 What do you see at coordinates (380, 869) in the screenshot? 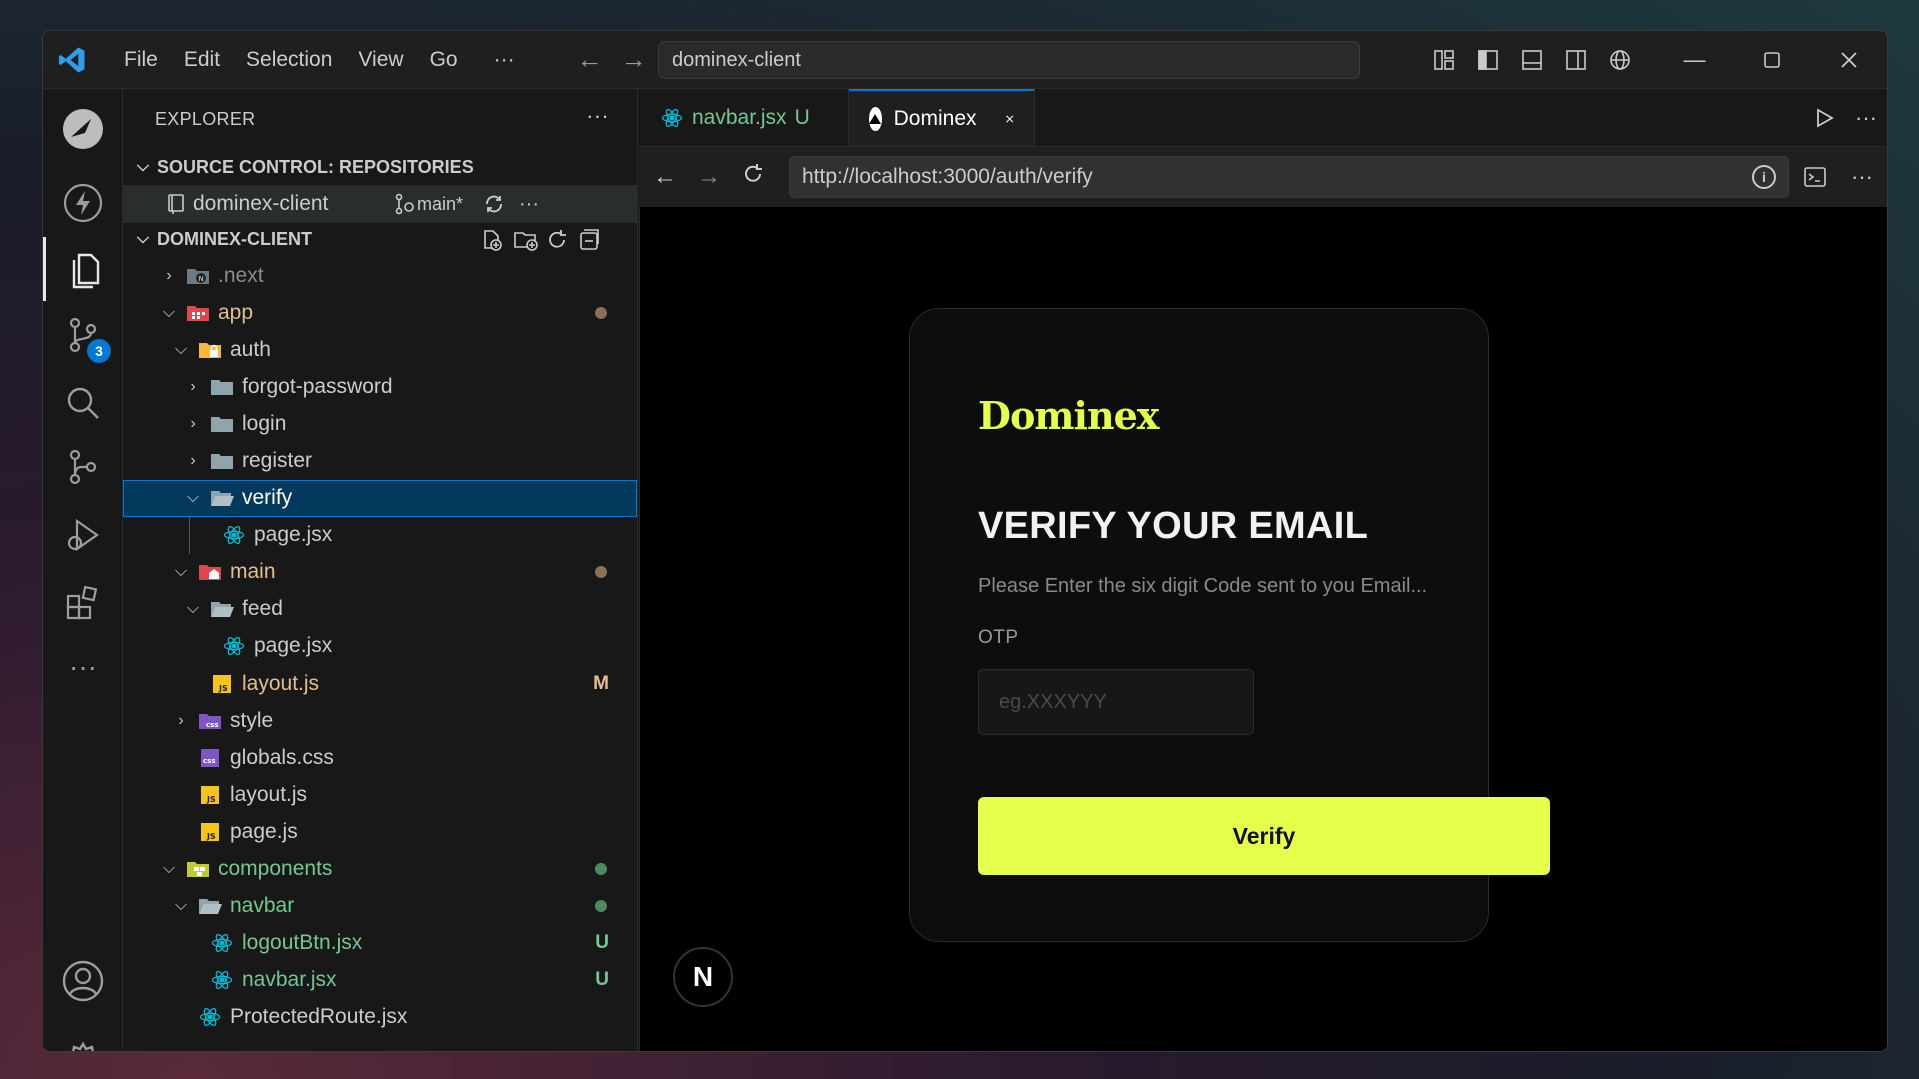
I see `tree-item-components: ⌵ components` at bounding box center [380, 869].